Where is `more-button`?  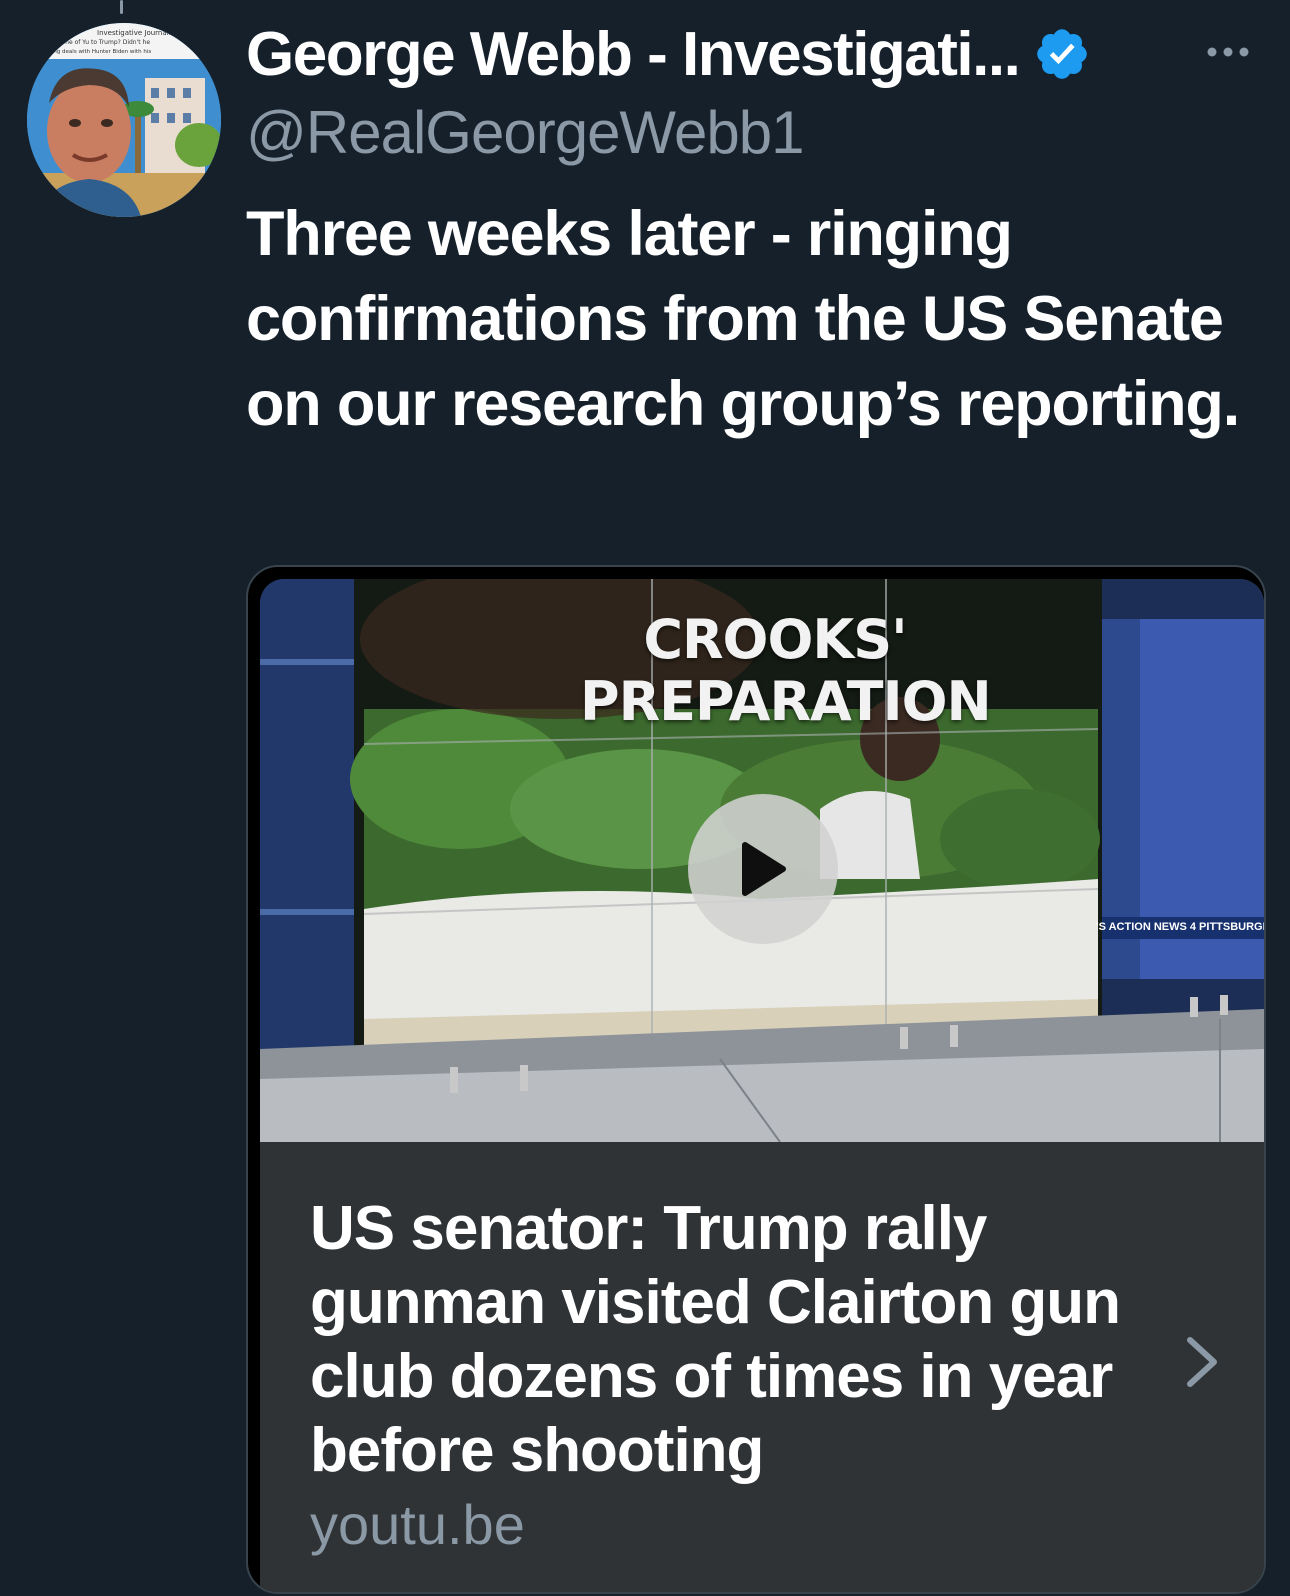 more-button is located at coordinates (1228, 52).